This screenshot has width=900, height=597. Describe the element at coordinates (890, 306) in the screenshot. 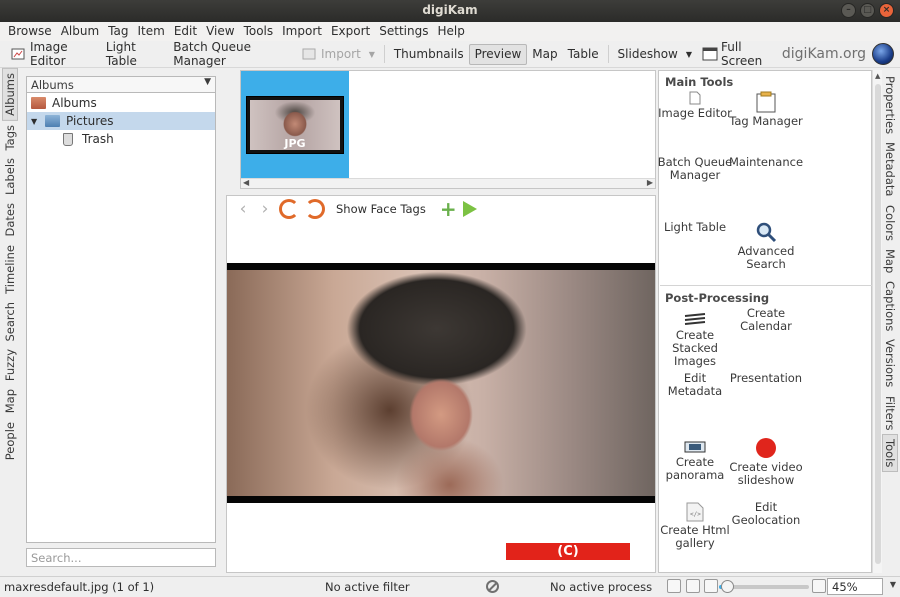

I see `tab-captions: Captions` at that location.